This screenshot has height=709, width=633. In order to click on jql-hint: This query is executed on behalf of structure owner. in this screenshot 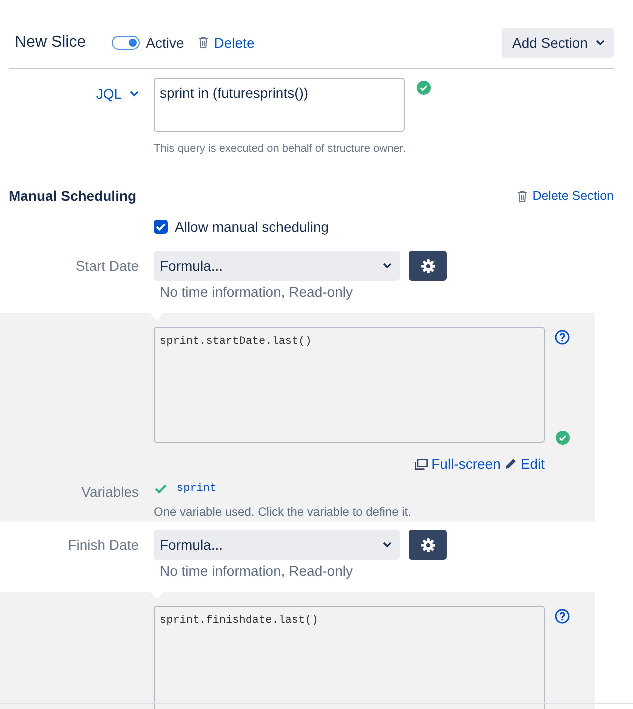, I will do `click(280, 149)`.